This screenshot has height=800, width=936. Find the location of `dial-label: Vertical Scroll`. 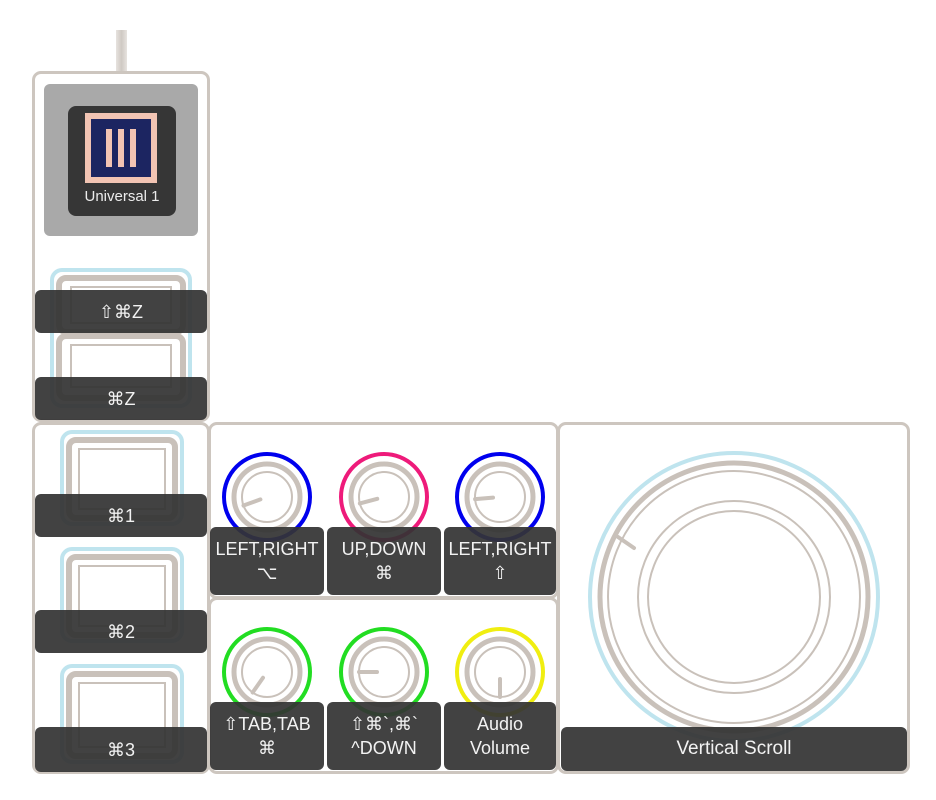

dial-label: Vertical Scroll is located at coordinates (734, 749).